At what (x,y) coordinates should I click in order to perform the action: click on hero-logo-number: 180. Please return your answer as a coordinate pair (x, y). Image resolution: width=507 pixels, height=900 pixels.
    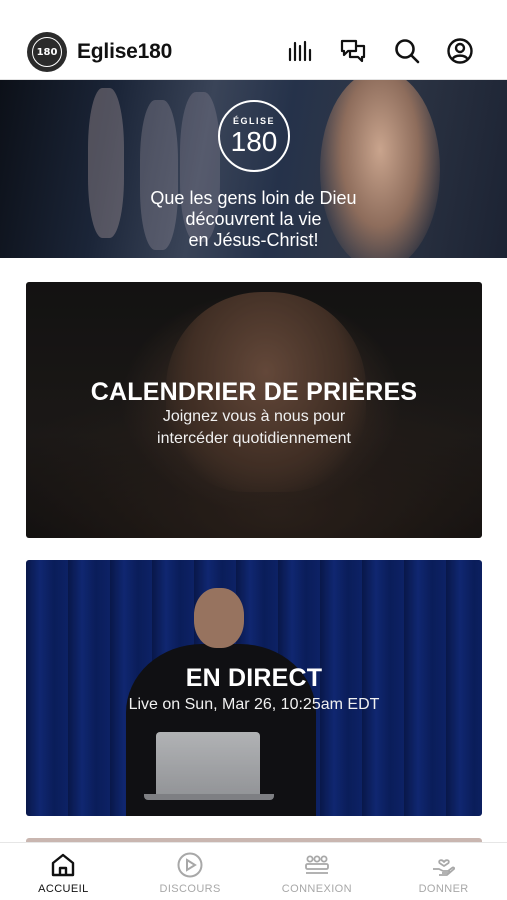
    Looking at the image, I should click on (254, 141).